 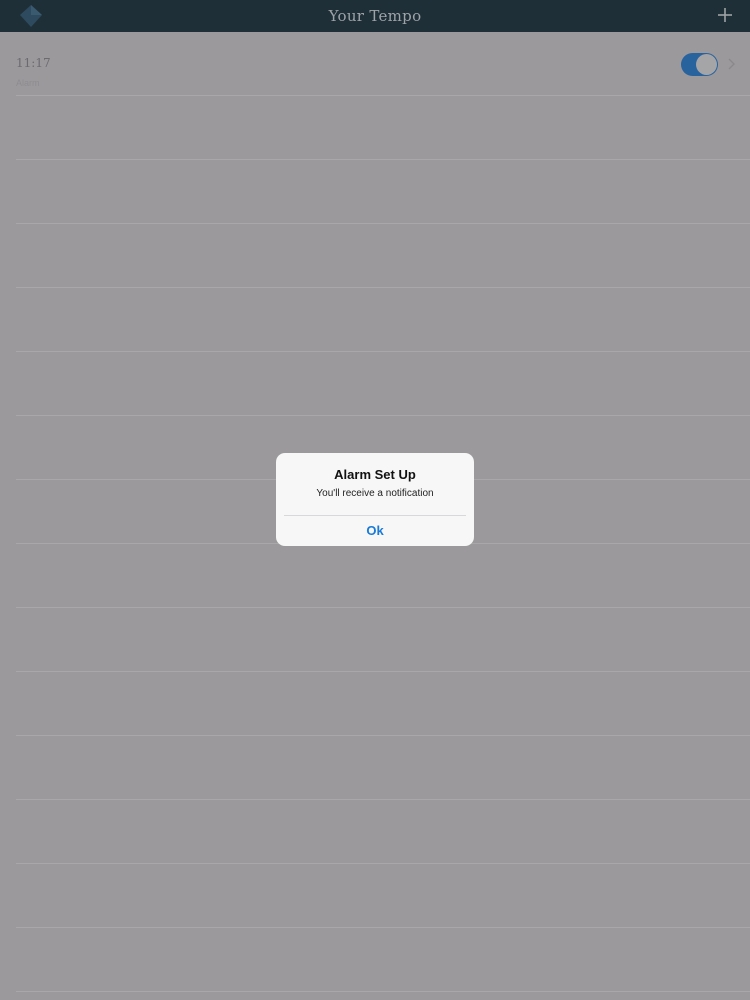 I want to click on nav-title: Your Tempo, so click(x=375, y=16).